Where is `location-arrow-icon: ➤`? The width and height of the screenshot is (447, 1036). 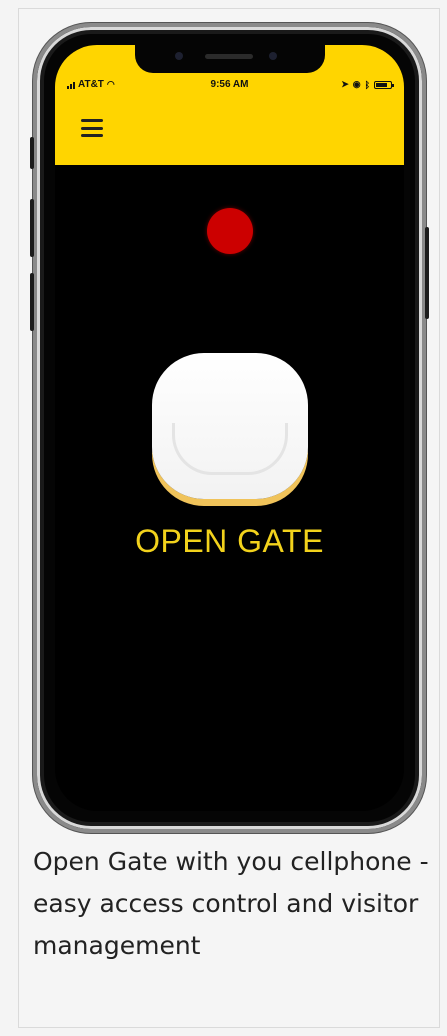 location-arrow-icon: ➤ is located at coordinates (345, 84).